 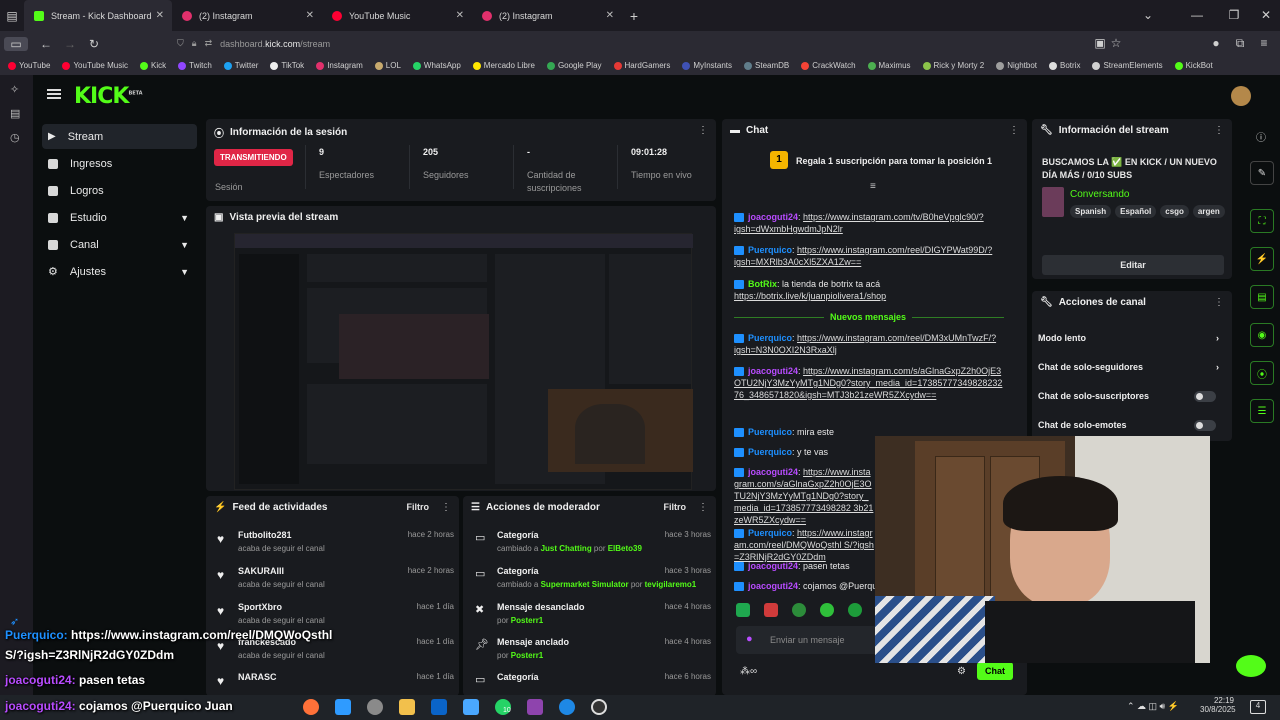 What do you see at coordinates (1218, 705) in the screenshot?
I see `clock: 22:19 30/8/2025` at bounding box center [1218, 705].